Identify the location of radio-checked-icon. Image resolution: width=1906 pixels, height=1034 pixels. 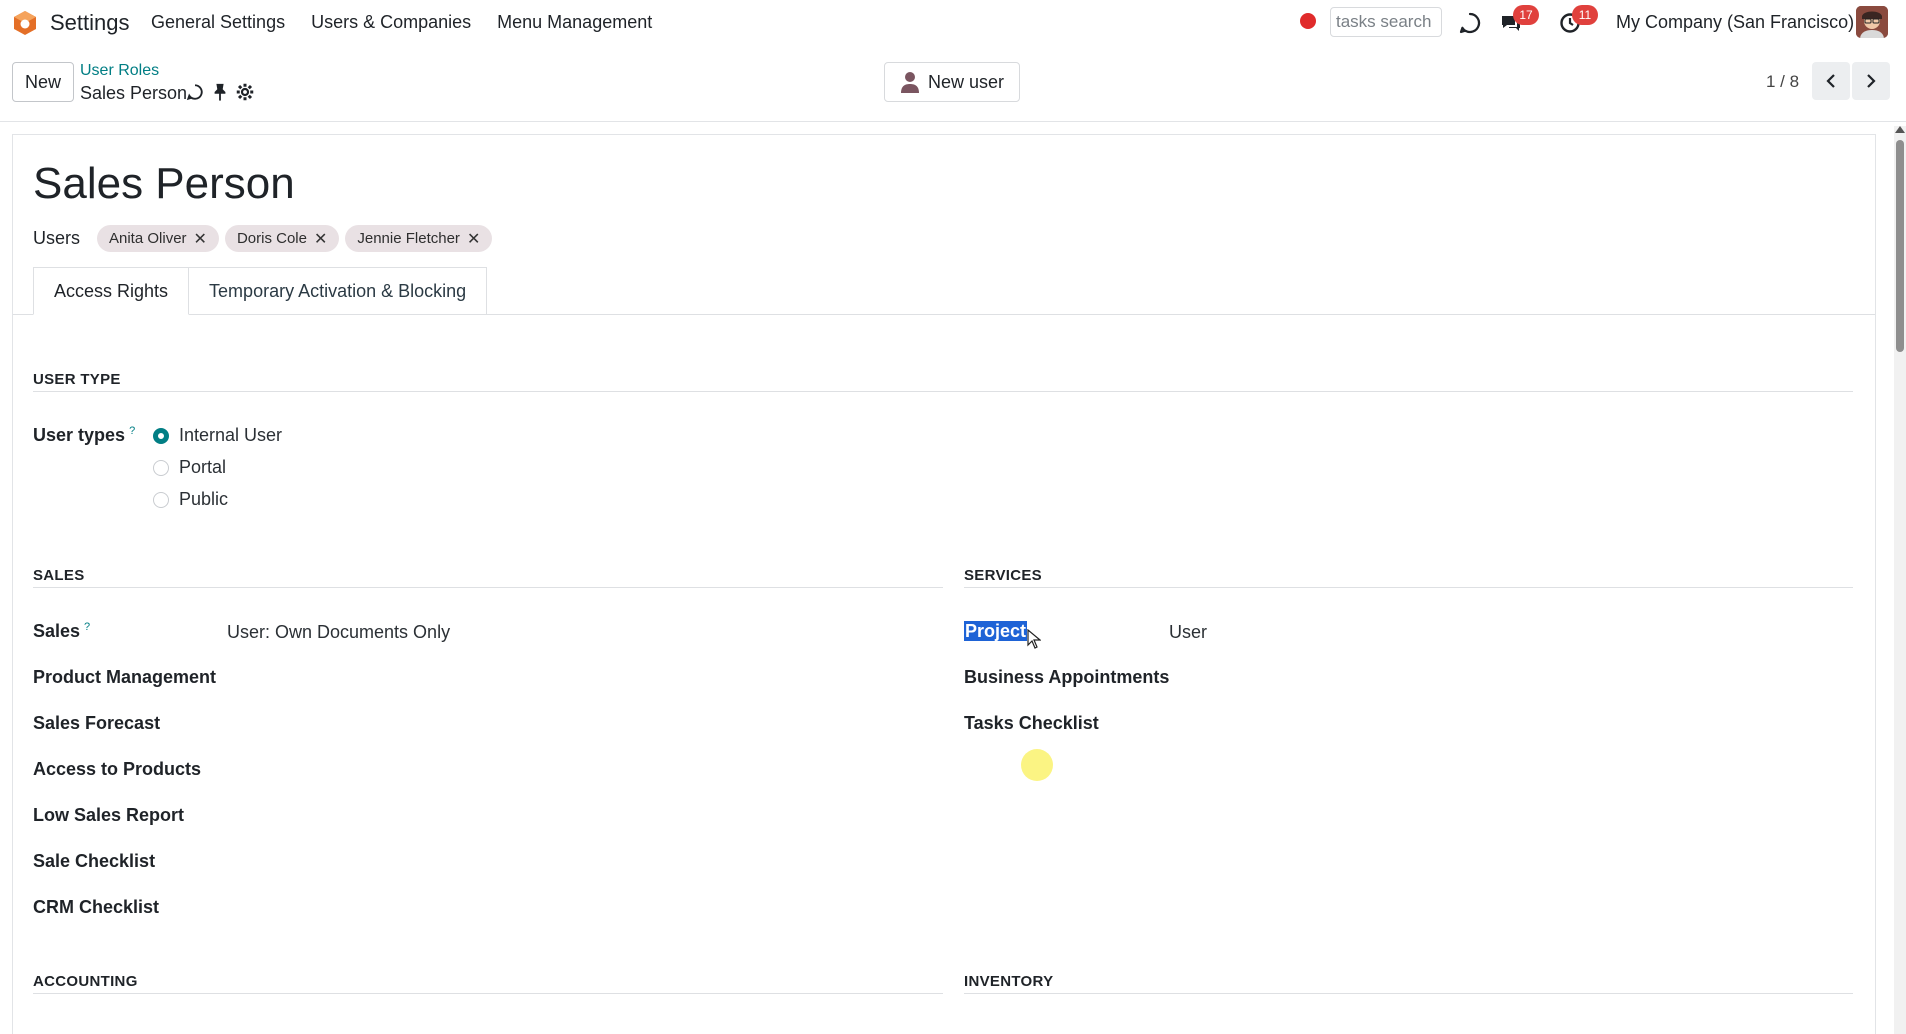
(161, 435).